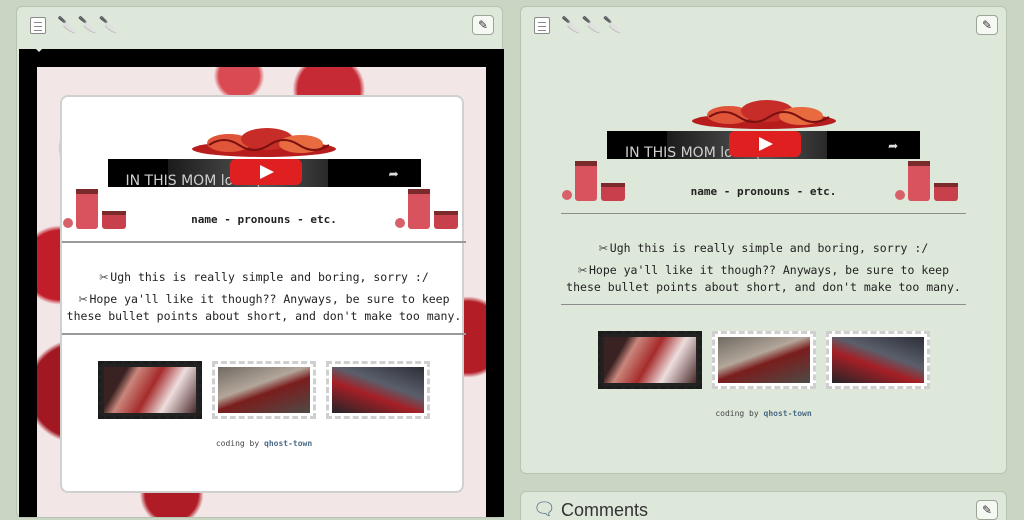 This screenshot has height=520, width=1024. What do you see at coordinates (544, 509) in the screenshot?
I see `speech-bubble-icon: 🗨` at bounding box center [544, 509].